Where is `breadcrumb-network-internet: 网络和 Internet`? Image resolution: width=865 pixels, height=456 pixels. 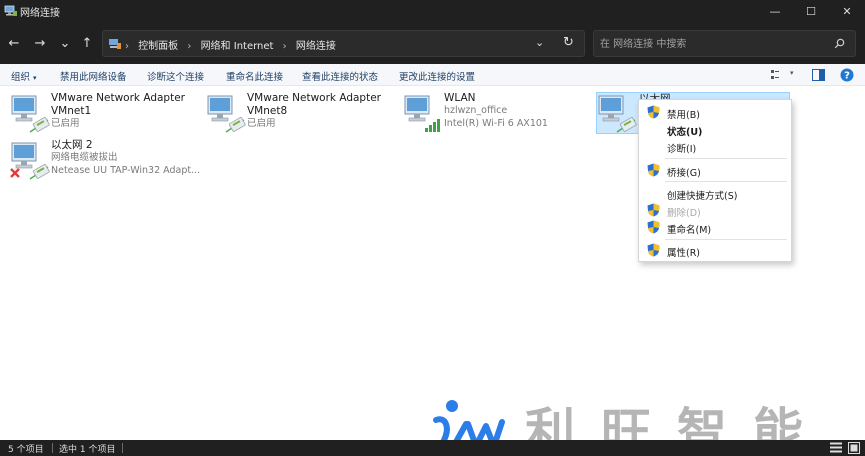 breadcrumb-network-internet: 网络和 Internet is located at coordinates (237, 46).